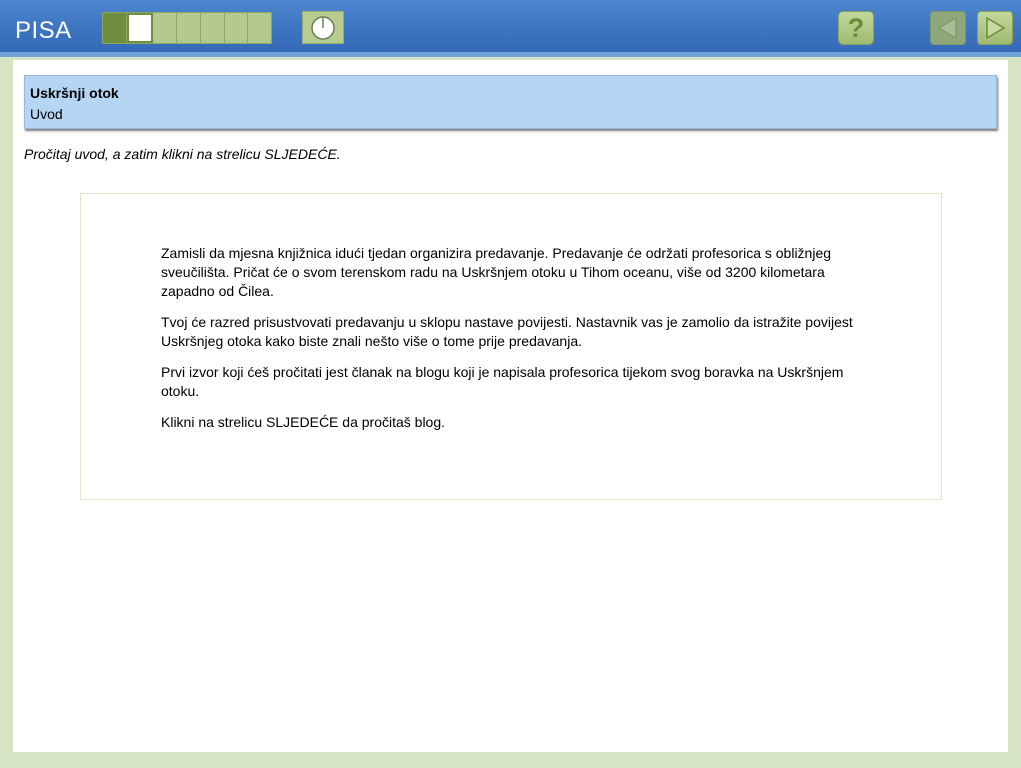 Image resolution: width=1021 pixels, height=768 pixels. What do you see at coordinates (46, 114) in the screenshot?
I see `unit-subtitle: Uvod` at bounding box center [46, 114].